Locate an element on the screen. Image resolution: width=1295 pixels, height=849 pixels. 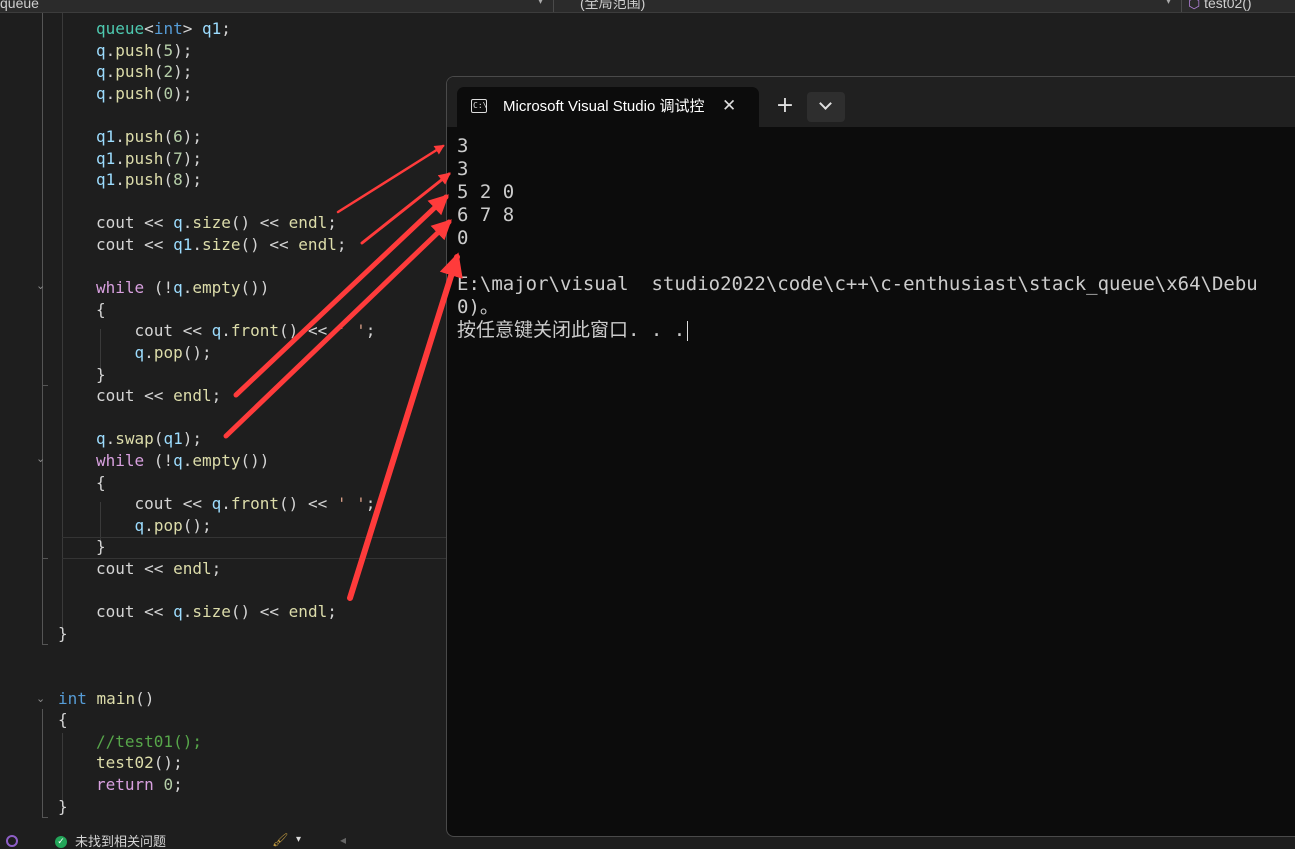
annotation-arrows is located at coordinates (343, 372).